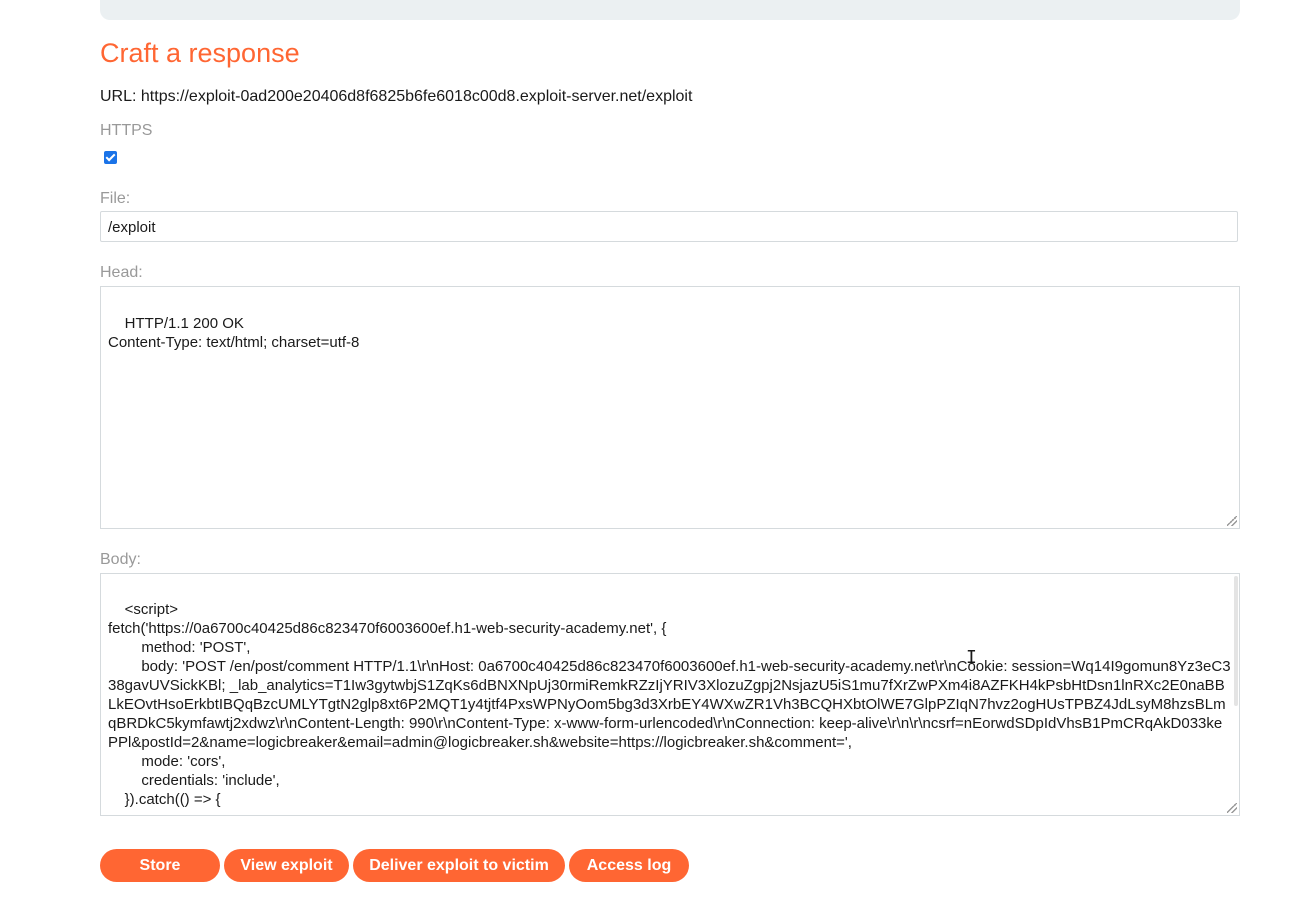 This screenshot has width=1314, height=897. Describe the element at coordinates (120, 559) in the screenshot. I see `body-label: Body:` at that location.